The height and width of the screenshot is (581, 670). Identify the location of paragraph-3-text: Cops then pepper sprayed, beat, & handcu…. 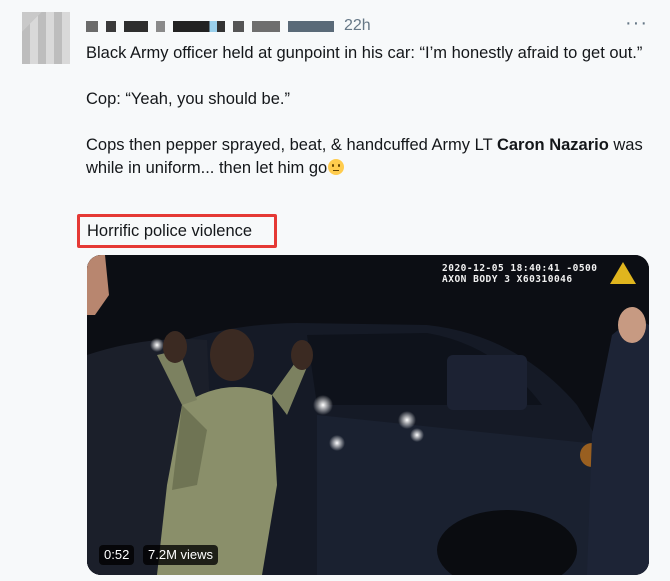
(291, 145).